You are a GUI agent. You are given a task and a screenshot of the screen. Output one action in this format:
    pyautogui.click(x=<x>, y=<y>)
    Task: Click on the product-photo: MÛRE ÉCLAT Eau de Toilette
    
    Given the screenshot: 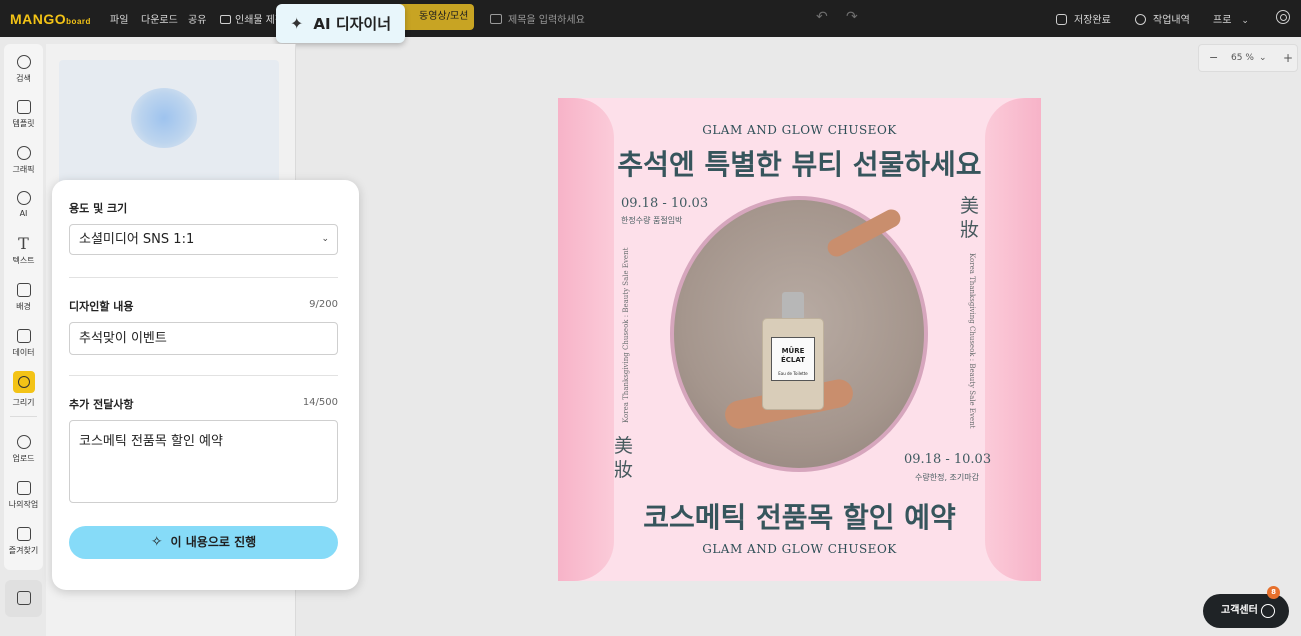 What is the action you would take?
    pyautogui.click(x=799, y=334)
    